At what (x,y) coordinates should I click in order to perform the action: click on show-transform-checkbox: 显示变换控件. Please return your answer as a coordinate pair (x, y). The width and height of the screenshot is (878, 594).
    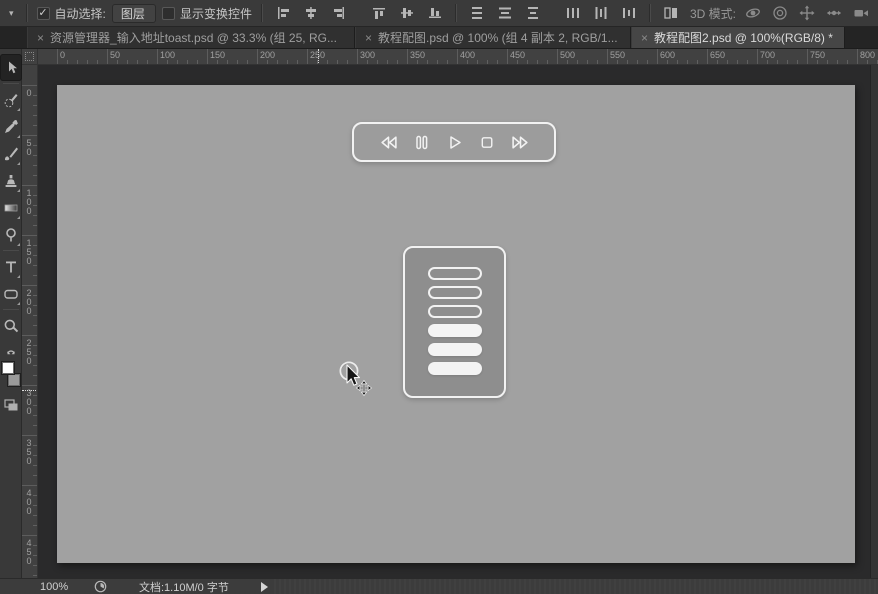
    Looking at the image, I should click on (206, 13).